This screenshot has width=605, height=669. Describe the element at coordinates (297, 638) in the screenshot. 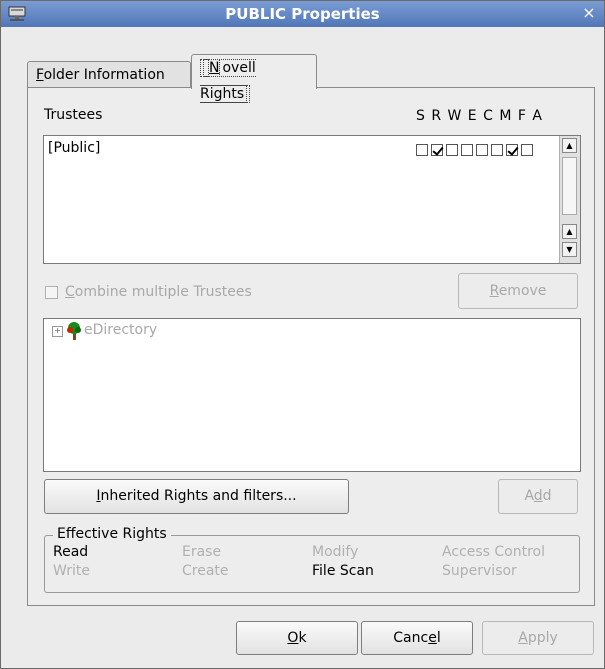

I see `ok-button: Ok` at that location.